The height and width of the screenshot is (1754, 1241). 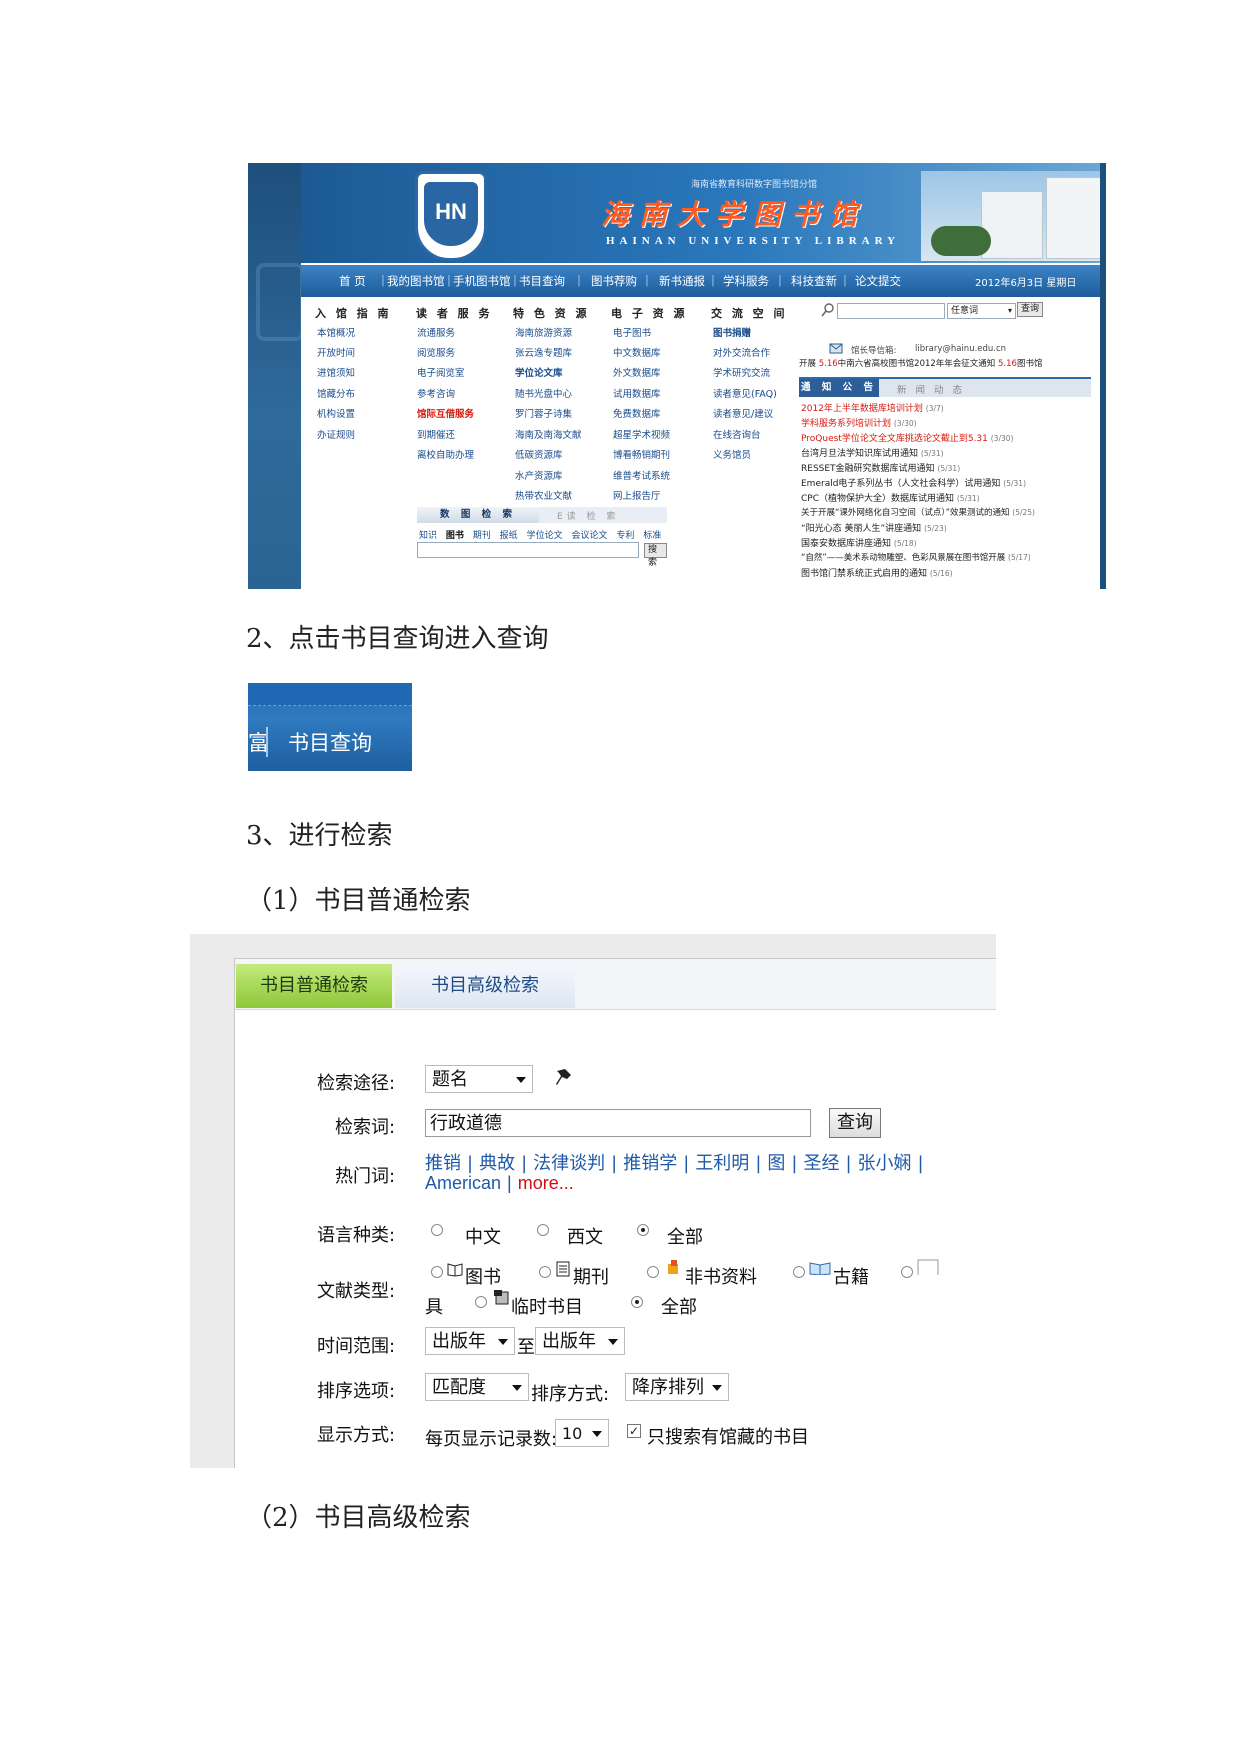 What do you see at coordinates (539, 372) in the screenshot?
I see `column-link: 学位论文库` at bounding box center [539, 372].